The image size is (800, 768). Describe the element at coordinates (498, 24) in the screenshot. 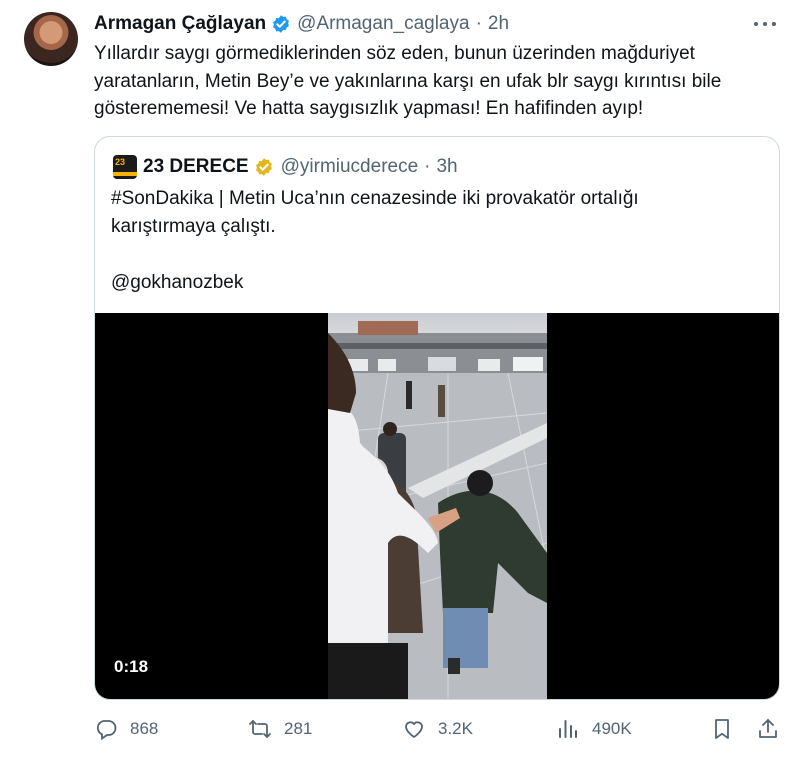

I see `tweet-time: 2h` at that location.